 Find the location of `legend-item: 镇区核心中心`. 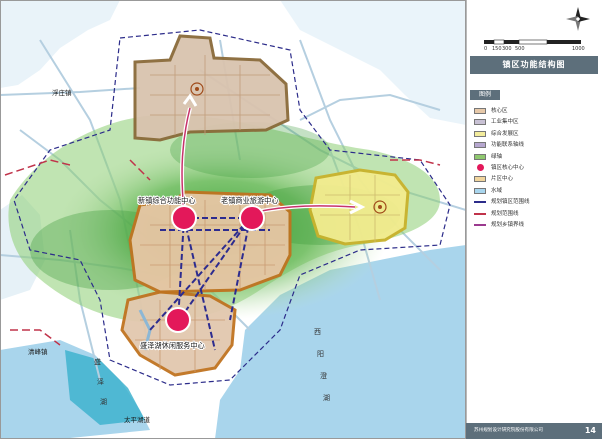

legend-item: 镇区核心中心 is located at coordinates (534, 168).